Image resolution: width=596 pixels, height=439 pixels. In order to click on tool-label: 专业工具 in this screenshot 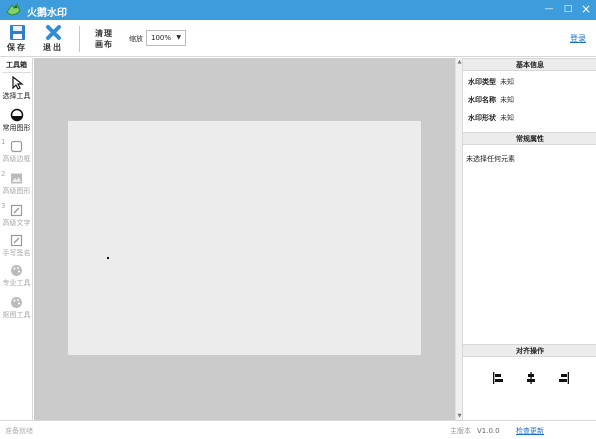, I will do `click(16, 283)`.